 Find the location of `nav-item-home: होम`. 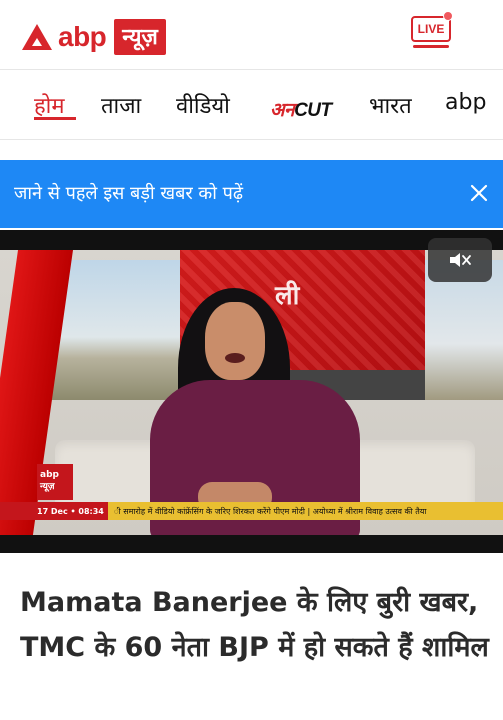

nav-item-home: होम is located at coordinates (49, 105).